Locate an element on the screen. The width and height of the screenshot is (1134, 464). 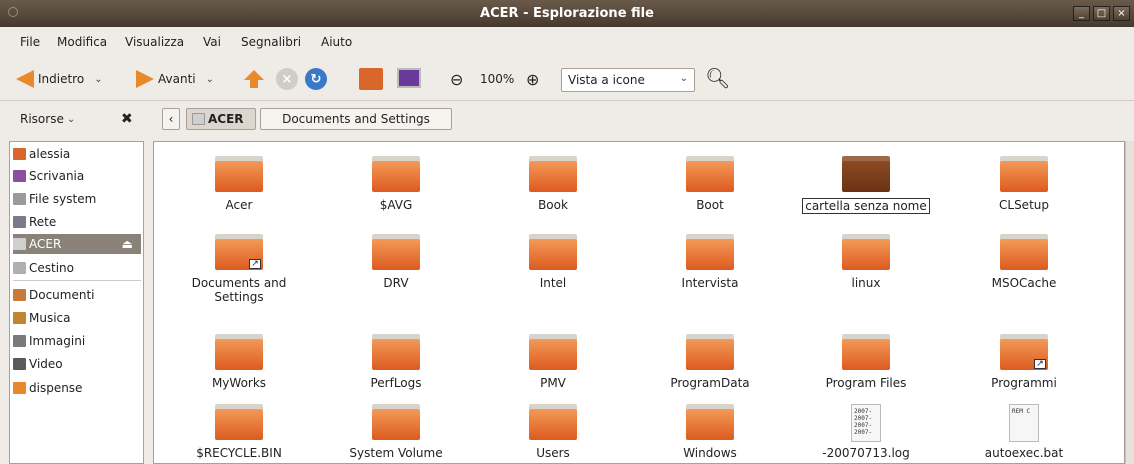
forward-history-chevron-icon: ⌄ is located at coordinates (210, 79).